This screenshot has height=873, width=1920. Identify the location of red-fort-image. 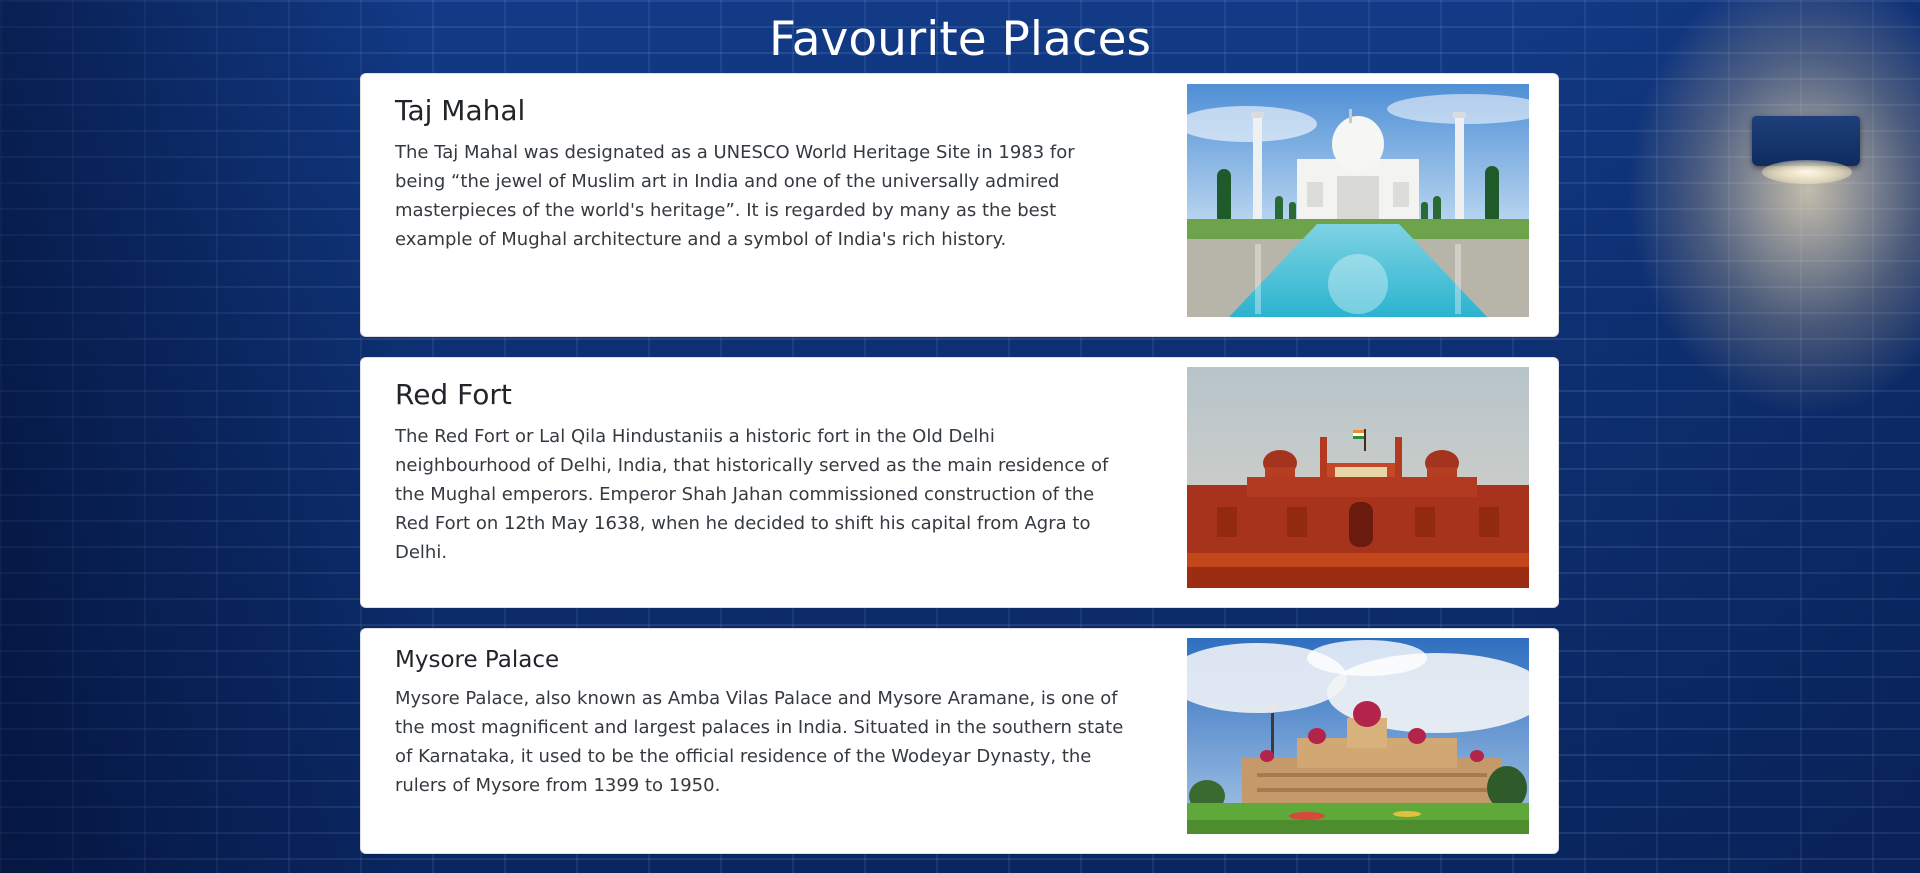
(1358, 477).